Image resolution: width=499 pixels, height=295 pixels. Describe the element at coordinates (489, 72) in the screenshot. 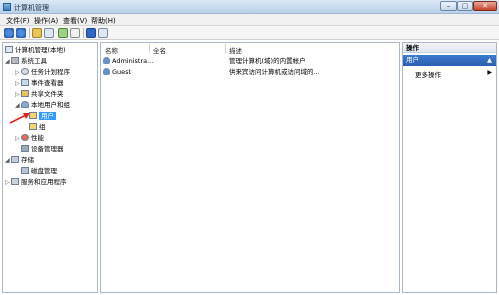

I see `chevron-right-icon: ▶` at that location.